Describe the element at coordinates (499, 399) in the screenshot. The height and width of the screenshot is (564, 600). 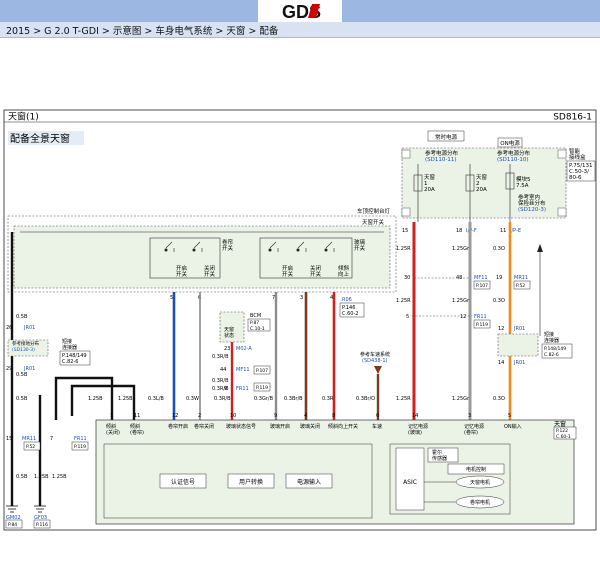
I see `wire-w22: 0.3O` at that location.